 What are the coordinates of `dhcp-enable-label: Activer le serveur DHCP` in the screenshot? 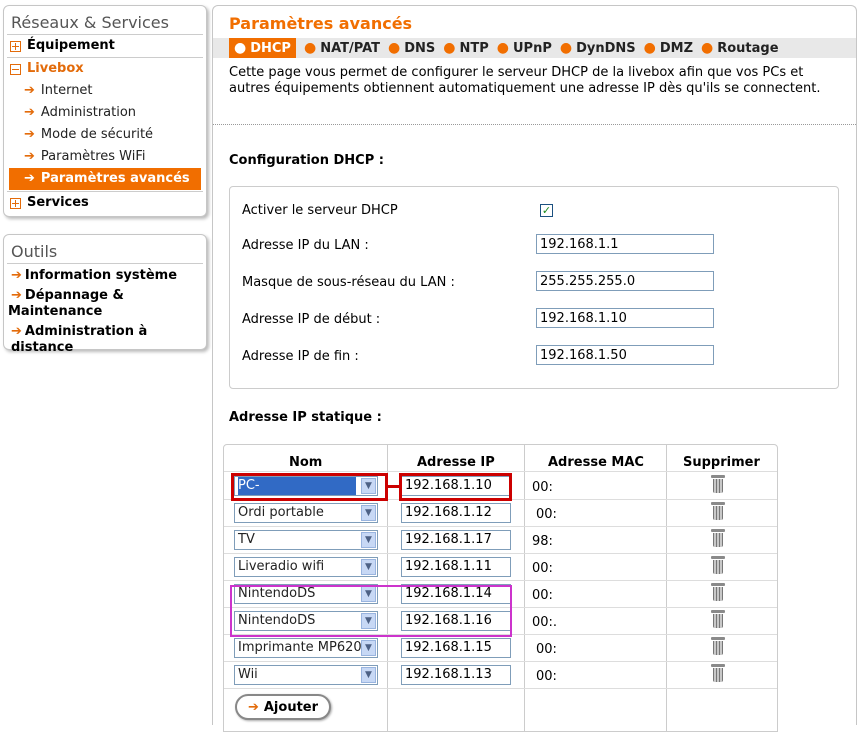 It's located at (320, 210).